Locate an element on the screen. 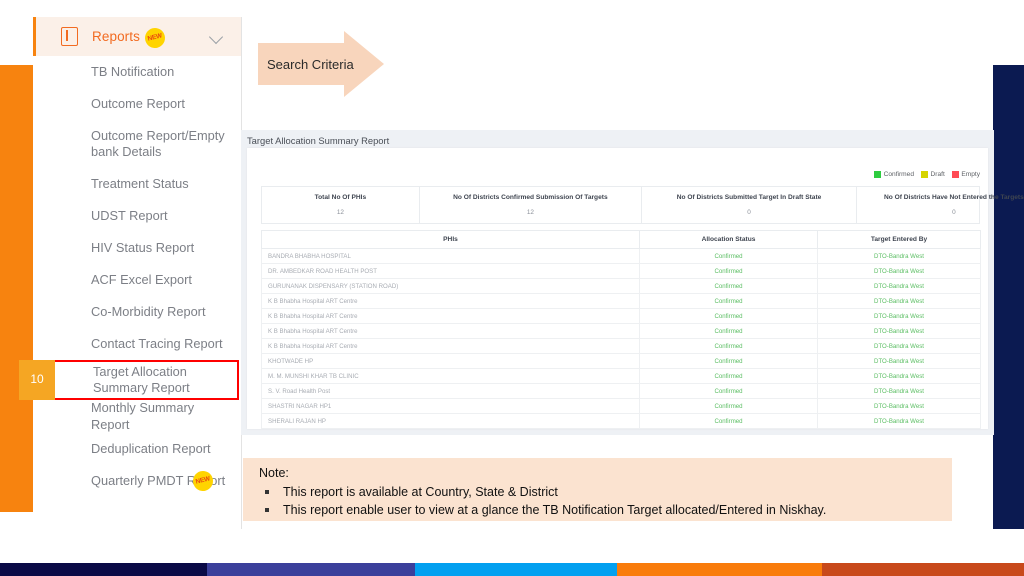 The image size is (1024, 576). sidebar-item-label: Treatment Status is located at coordinates (140, 183).